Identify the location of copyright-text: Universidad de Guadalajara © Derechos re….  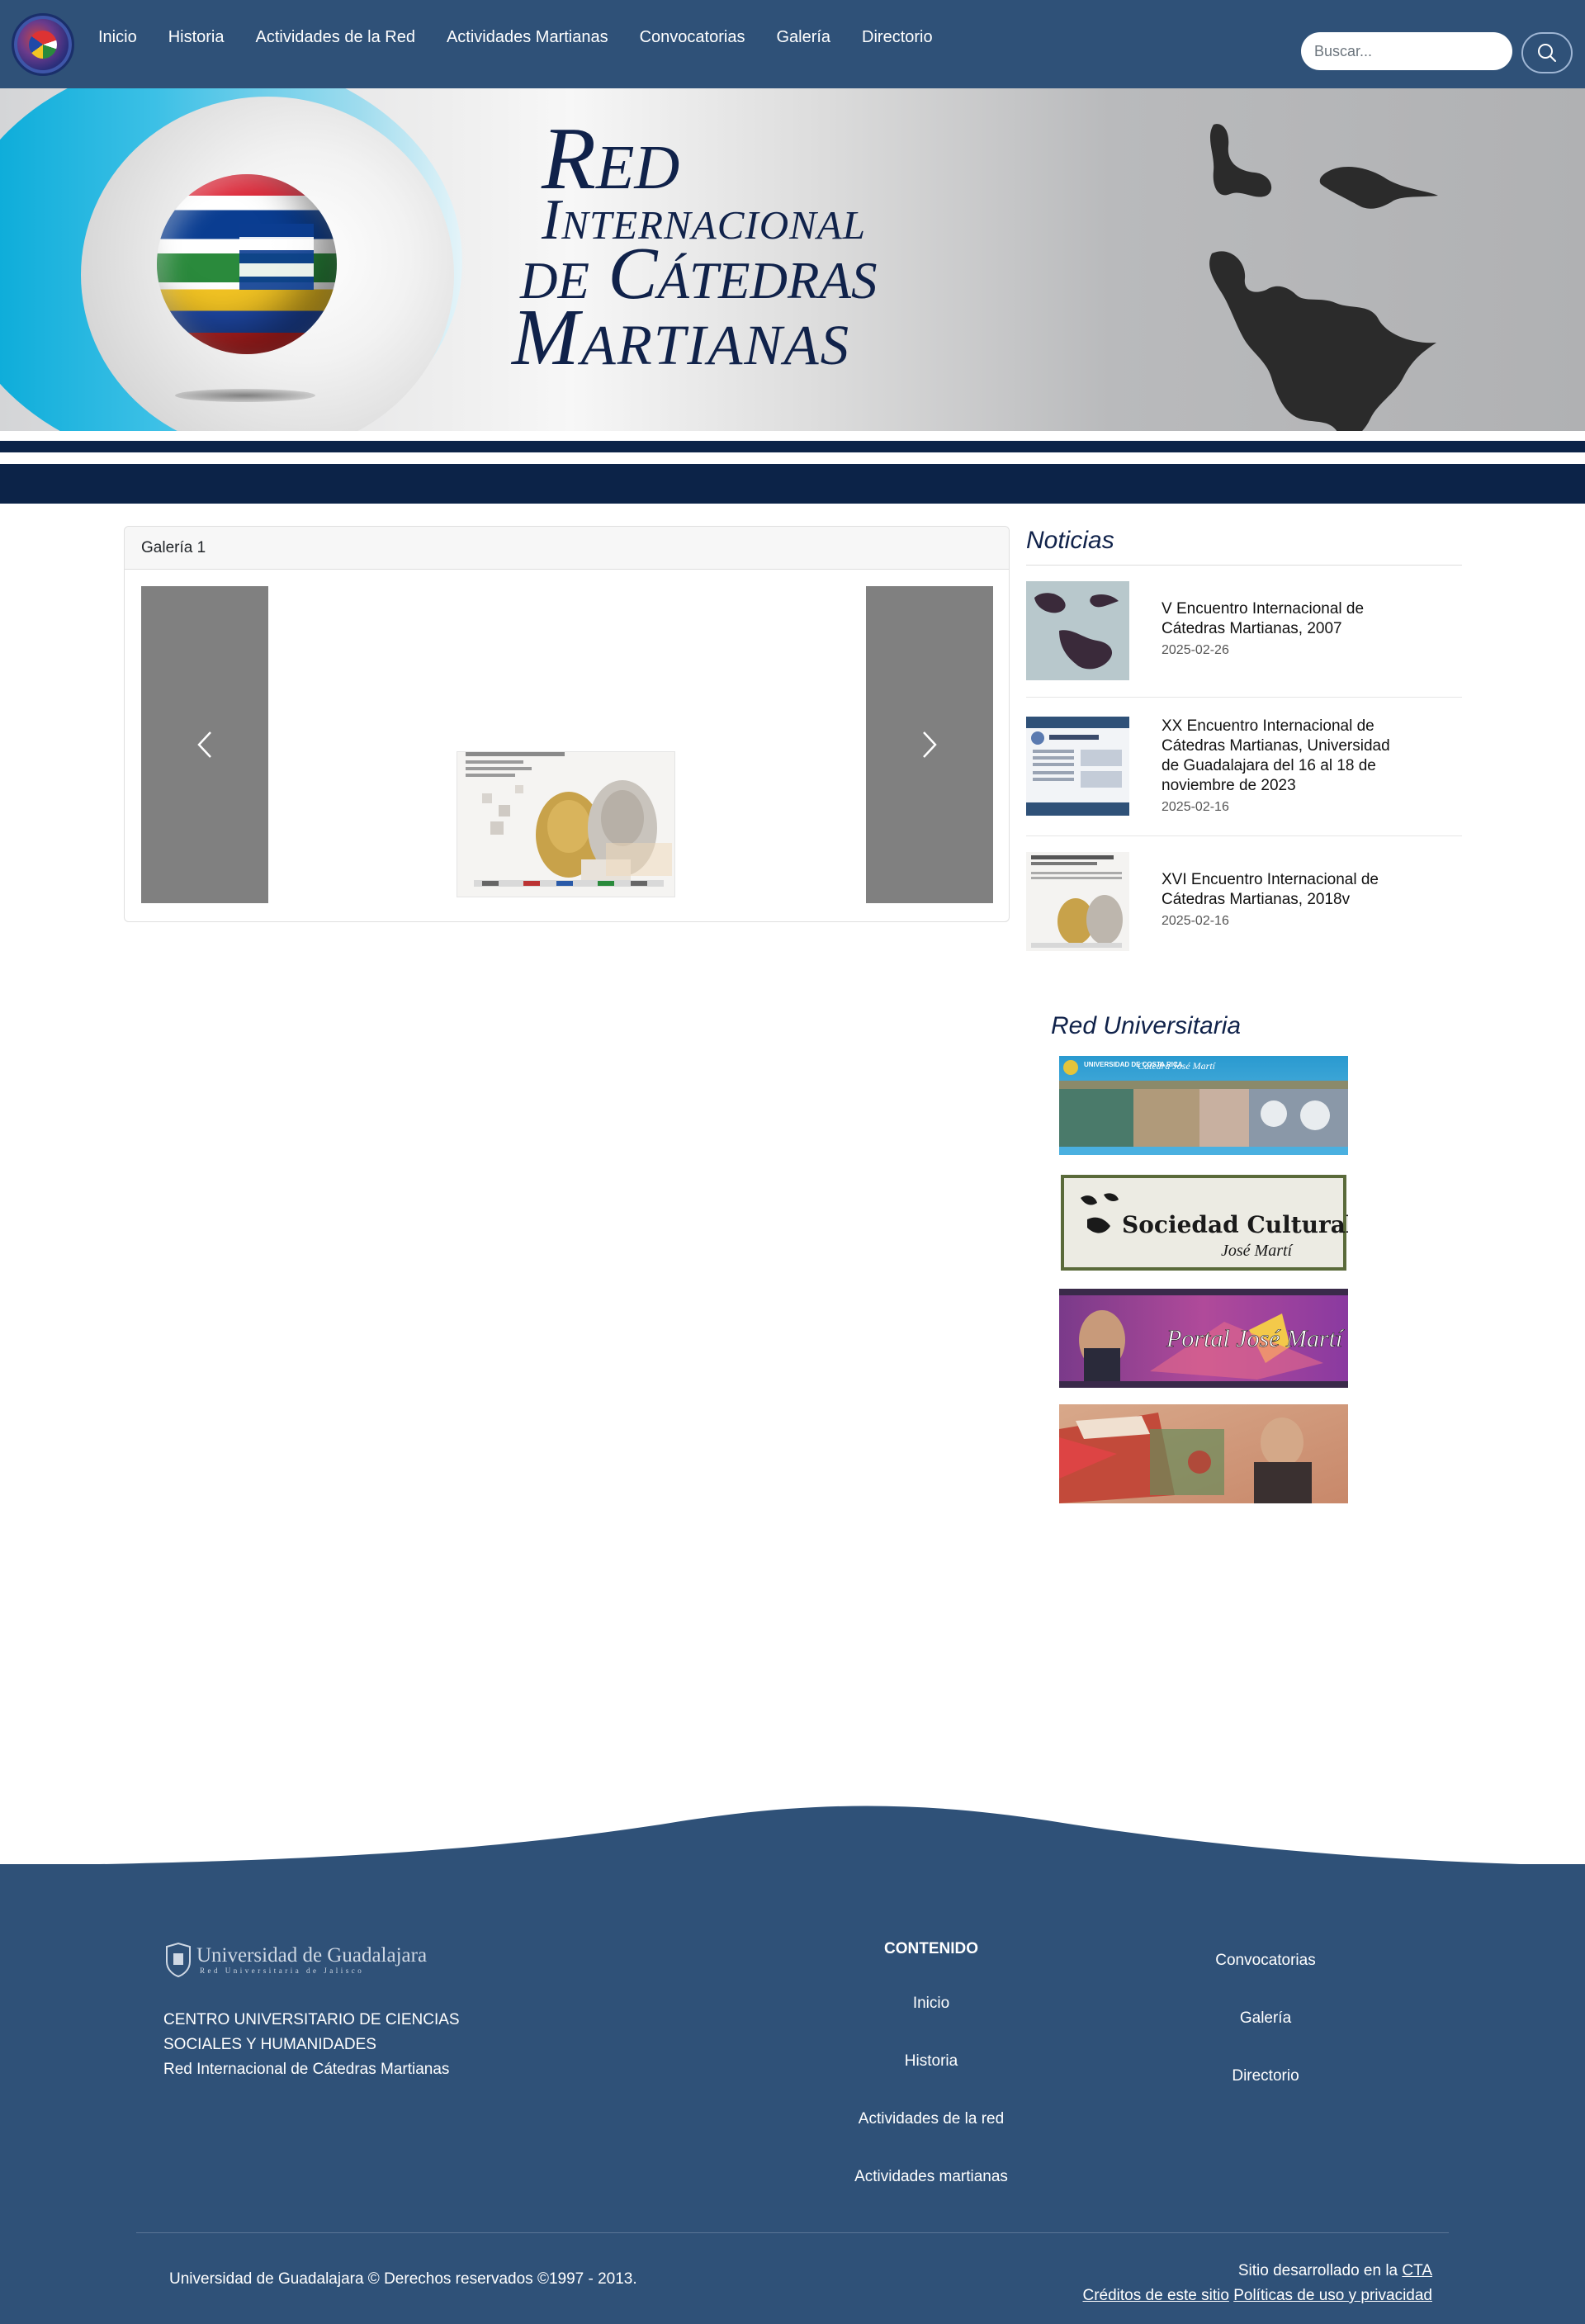
(403, 2279).